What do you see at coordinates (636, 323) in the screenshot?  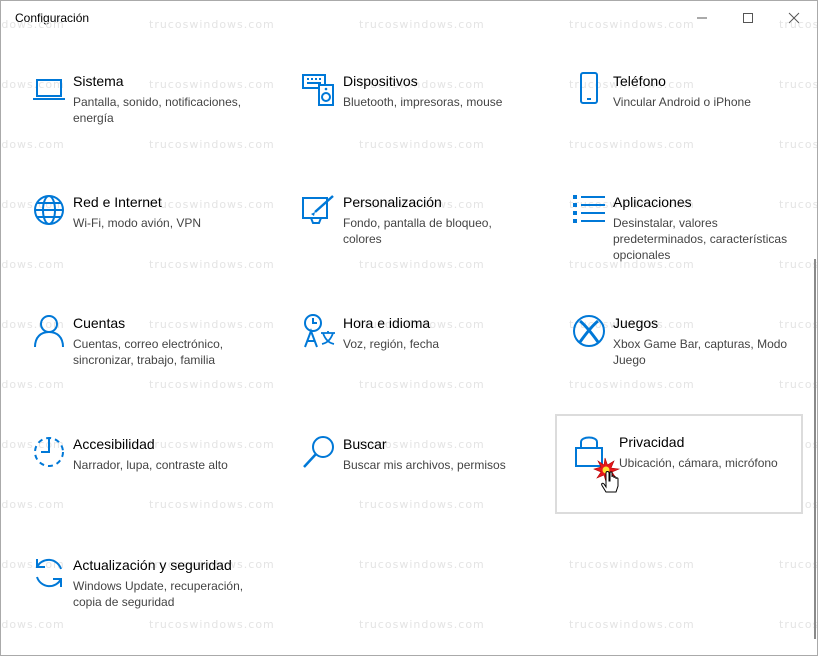 I see `tile-title: Juegos` at bounding box center [636, 323].